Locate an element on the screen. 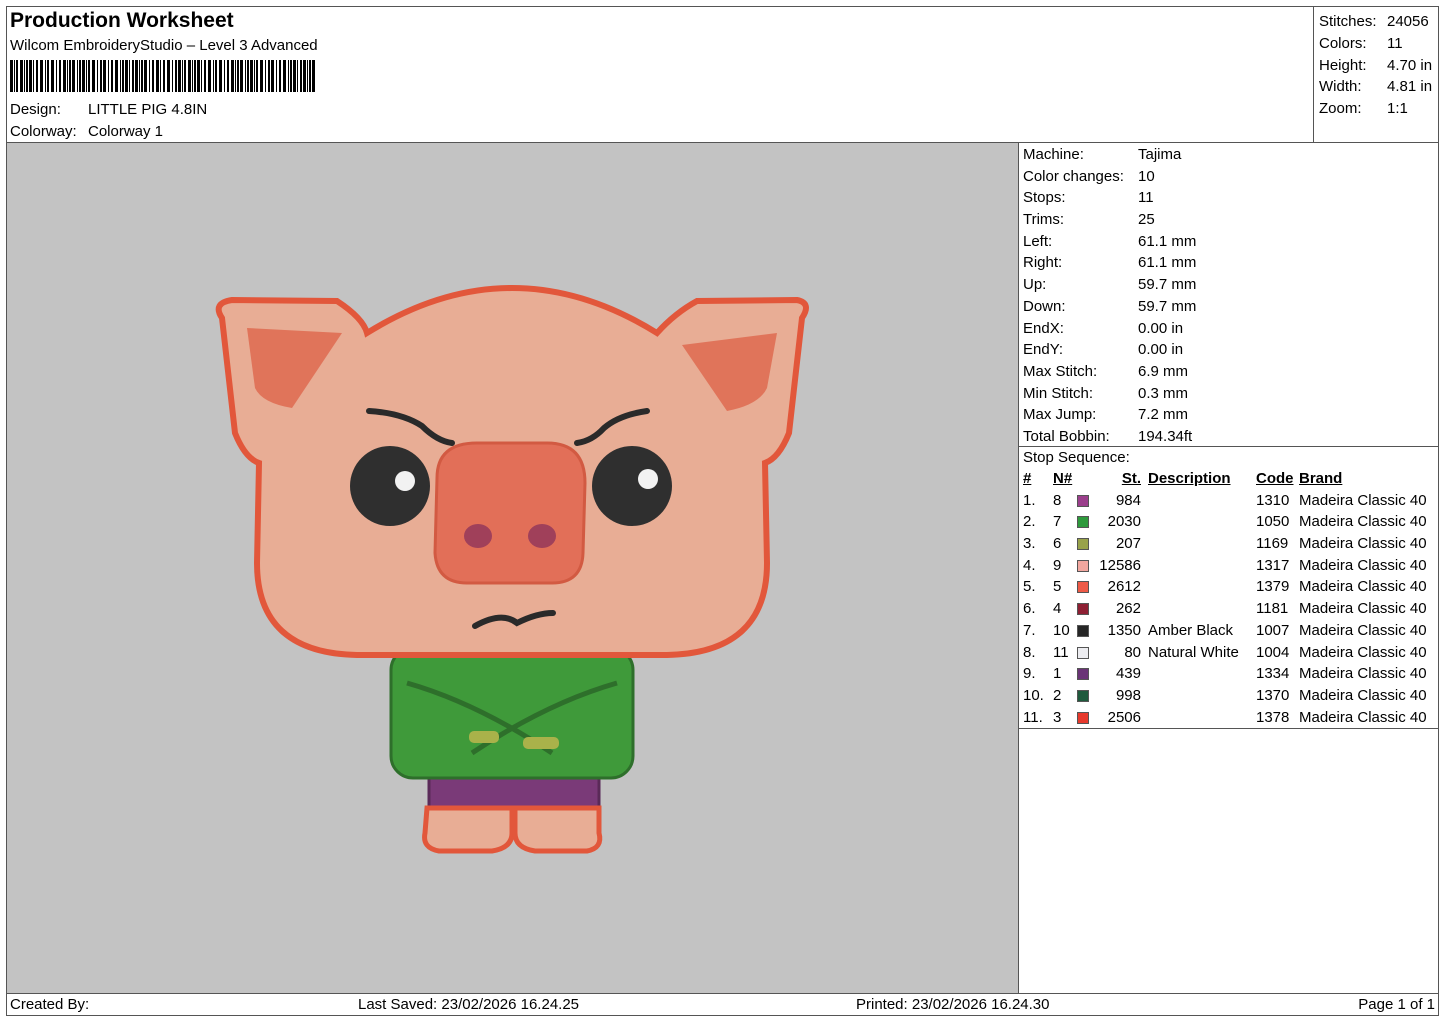 The height and width of the screenshot is (1021, 1445). machine-info-value: 11 is located at coordinates (1146, 198).